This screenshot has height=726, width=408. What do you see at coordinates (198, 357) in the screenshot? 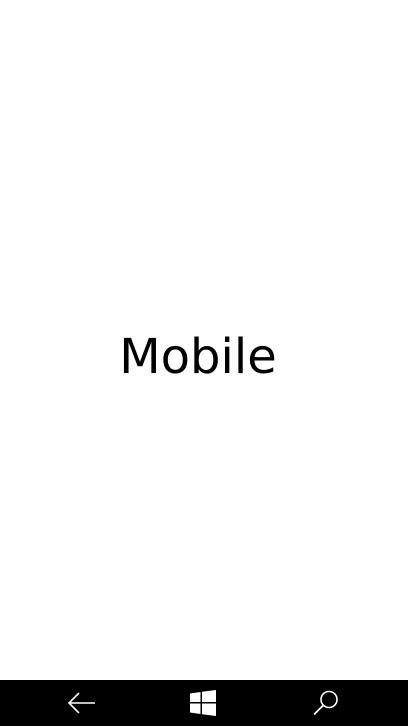
I see `page-title: Mobile` at bounding box center [198, 357].